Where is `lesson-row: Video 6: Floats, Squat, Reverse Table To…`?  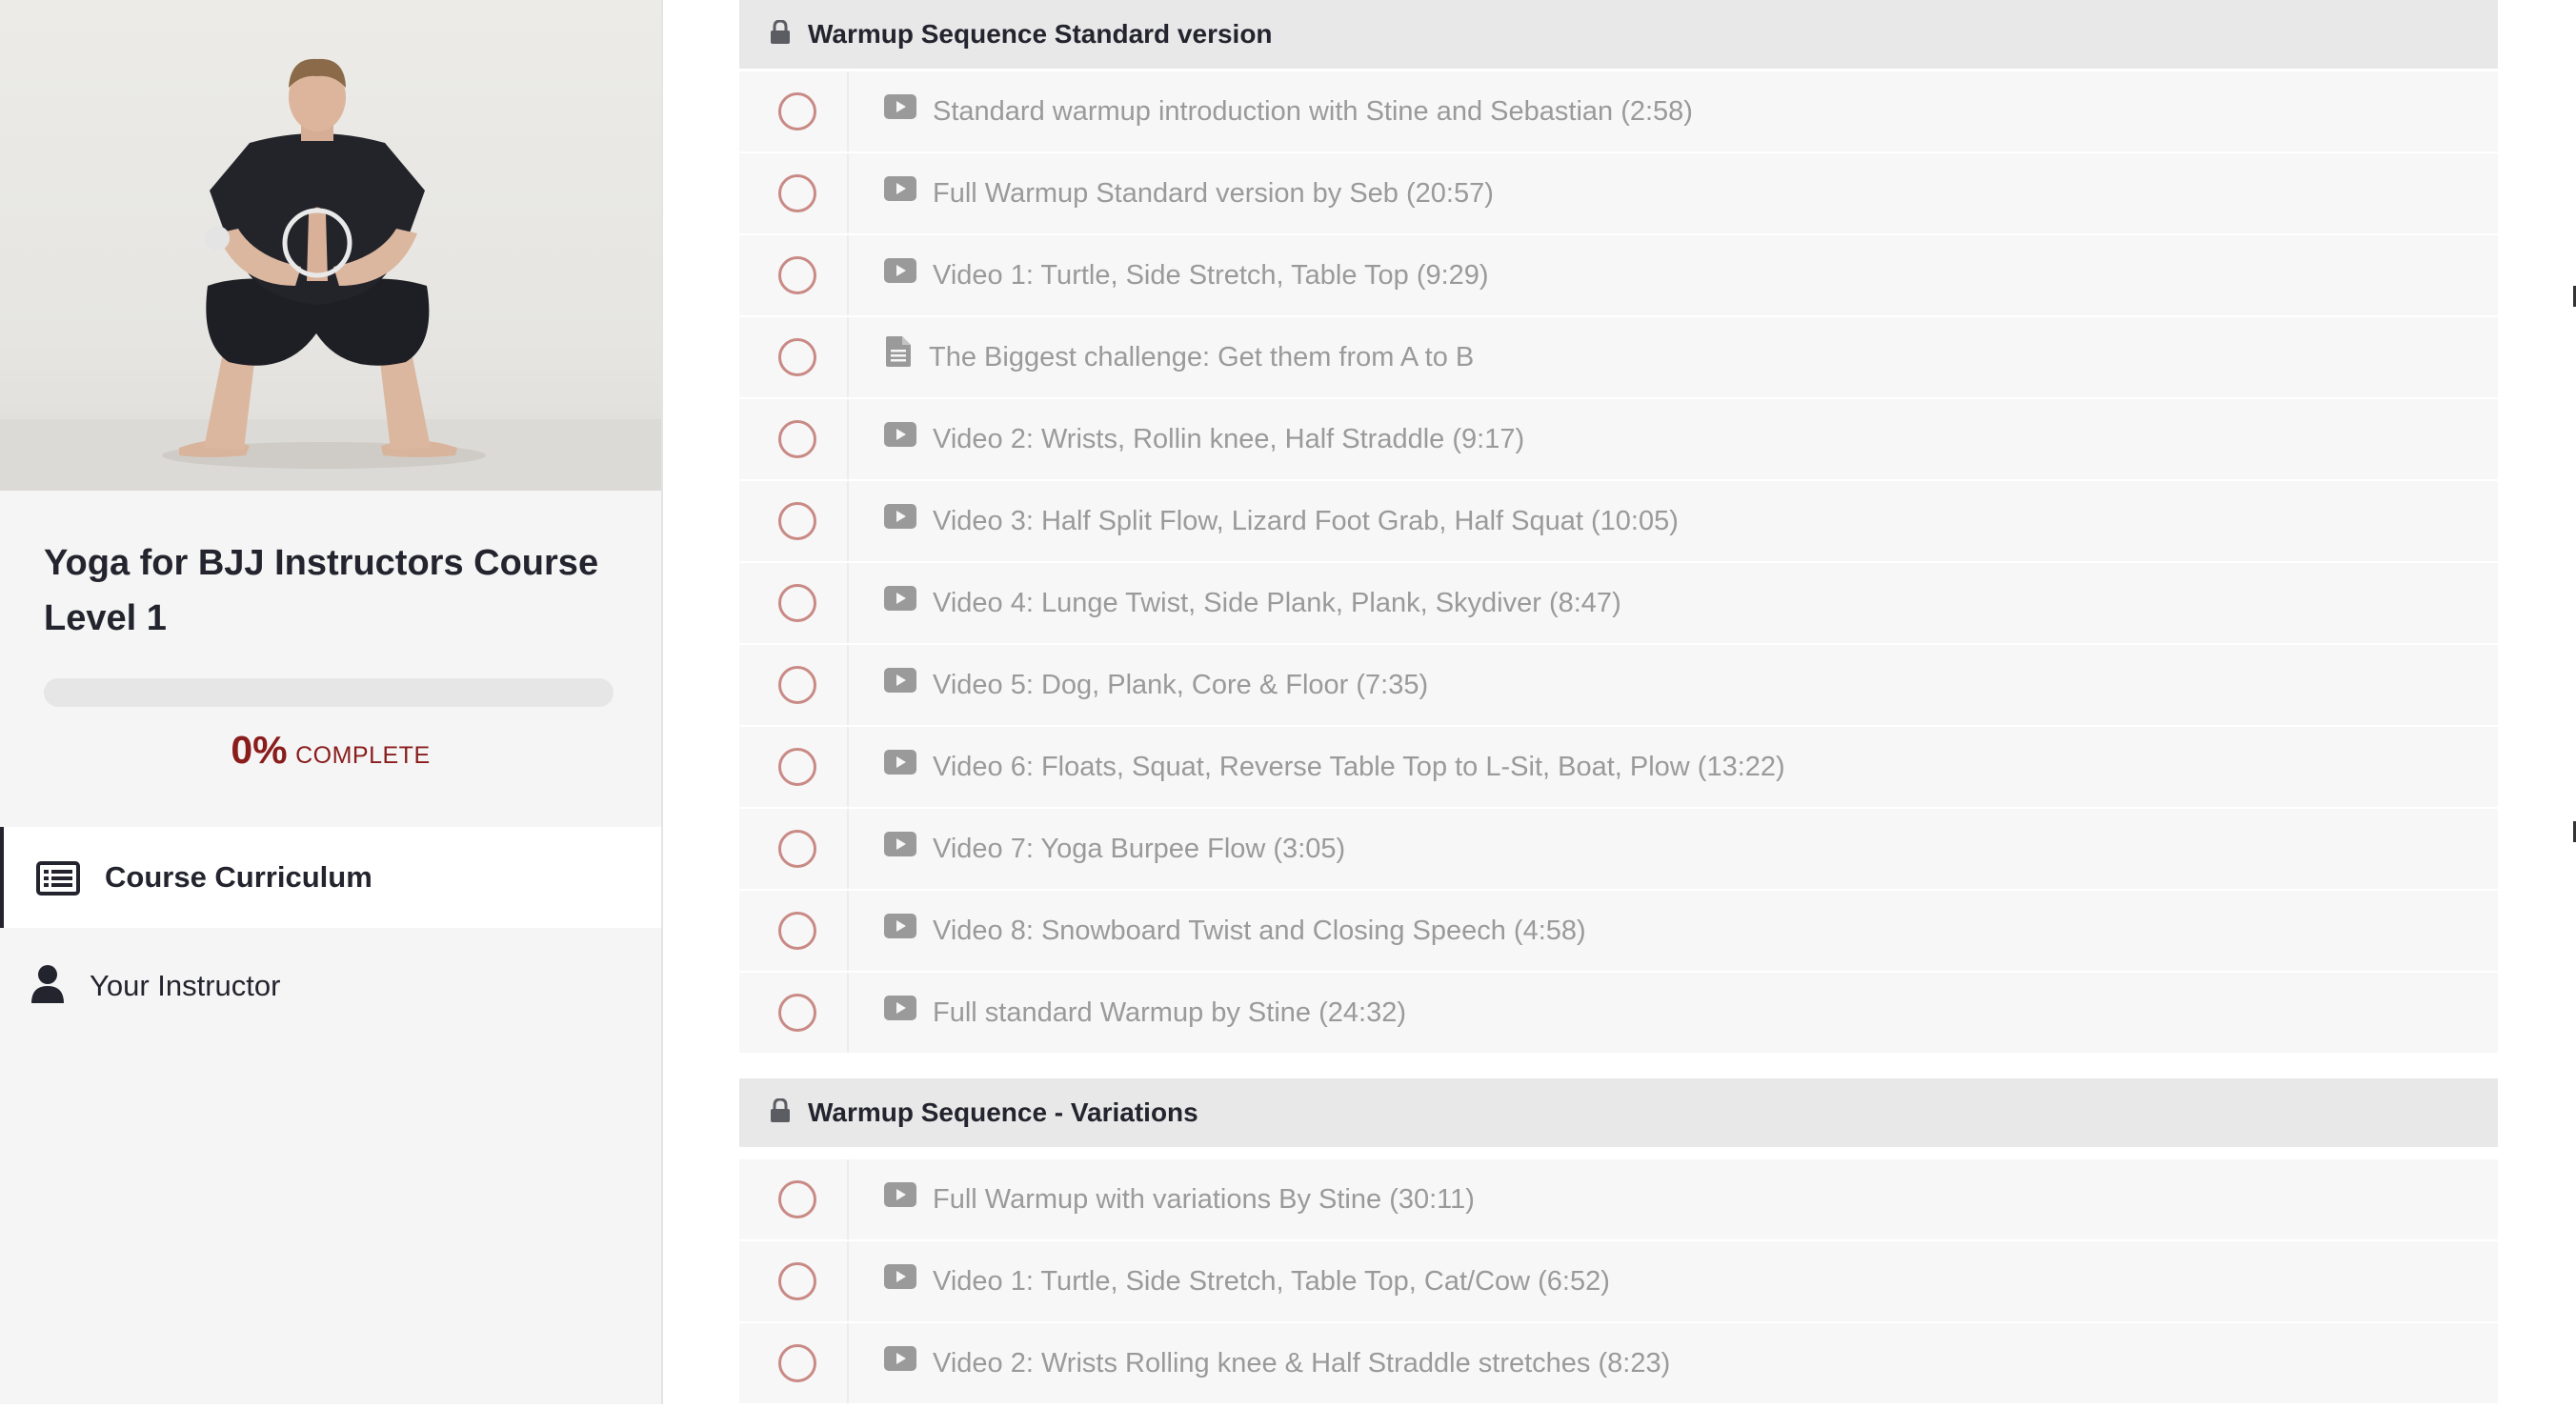 lesson-row: Video 6: Floats, Squat, Reverse Table To… is located at coordinates (1619, 767).